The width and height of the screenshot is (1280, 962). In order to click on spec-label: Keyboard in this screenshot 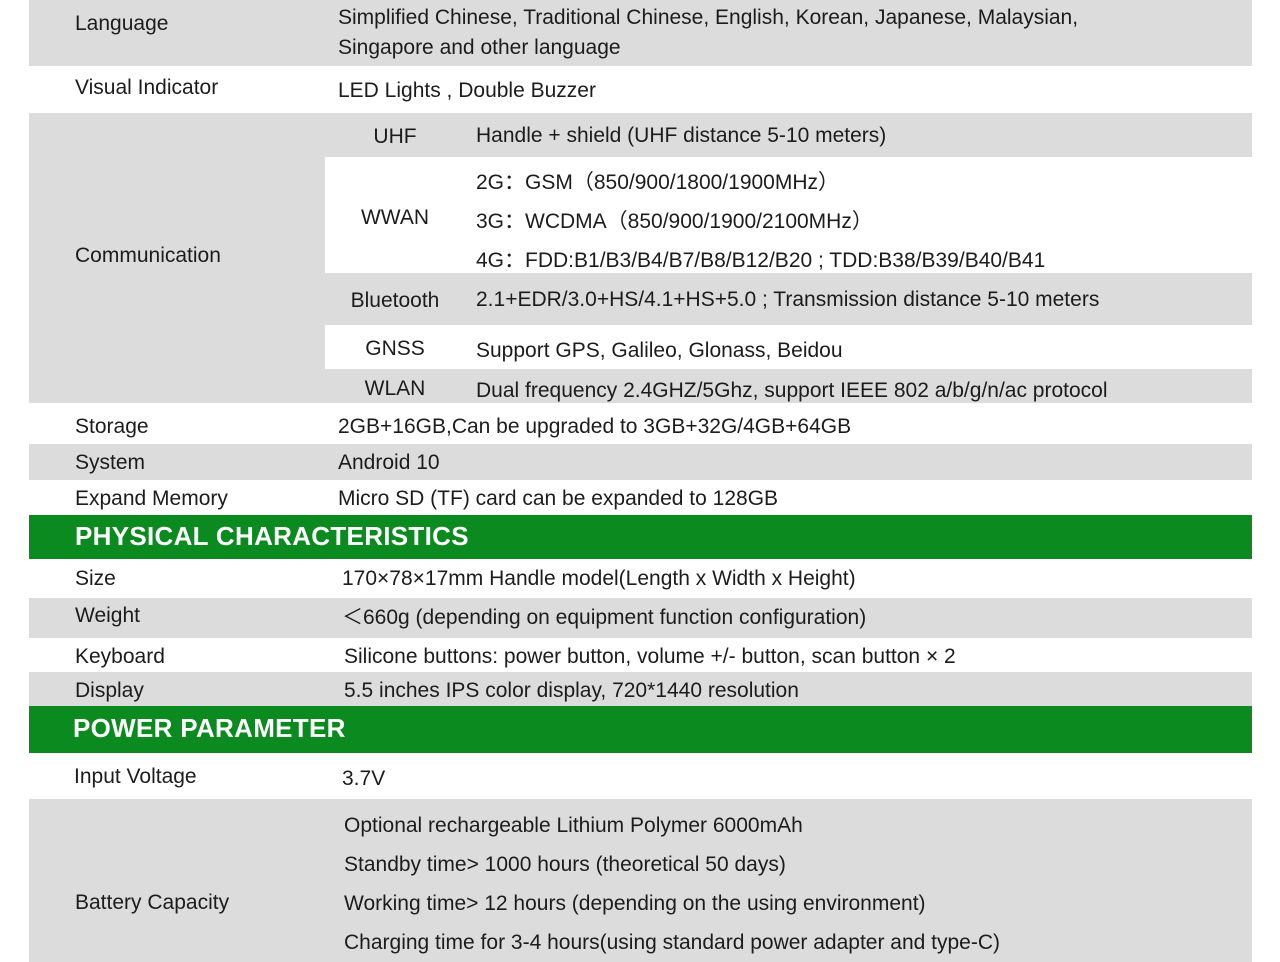, I will do `click(120, 656)`.